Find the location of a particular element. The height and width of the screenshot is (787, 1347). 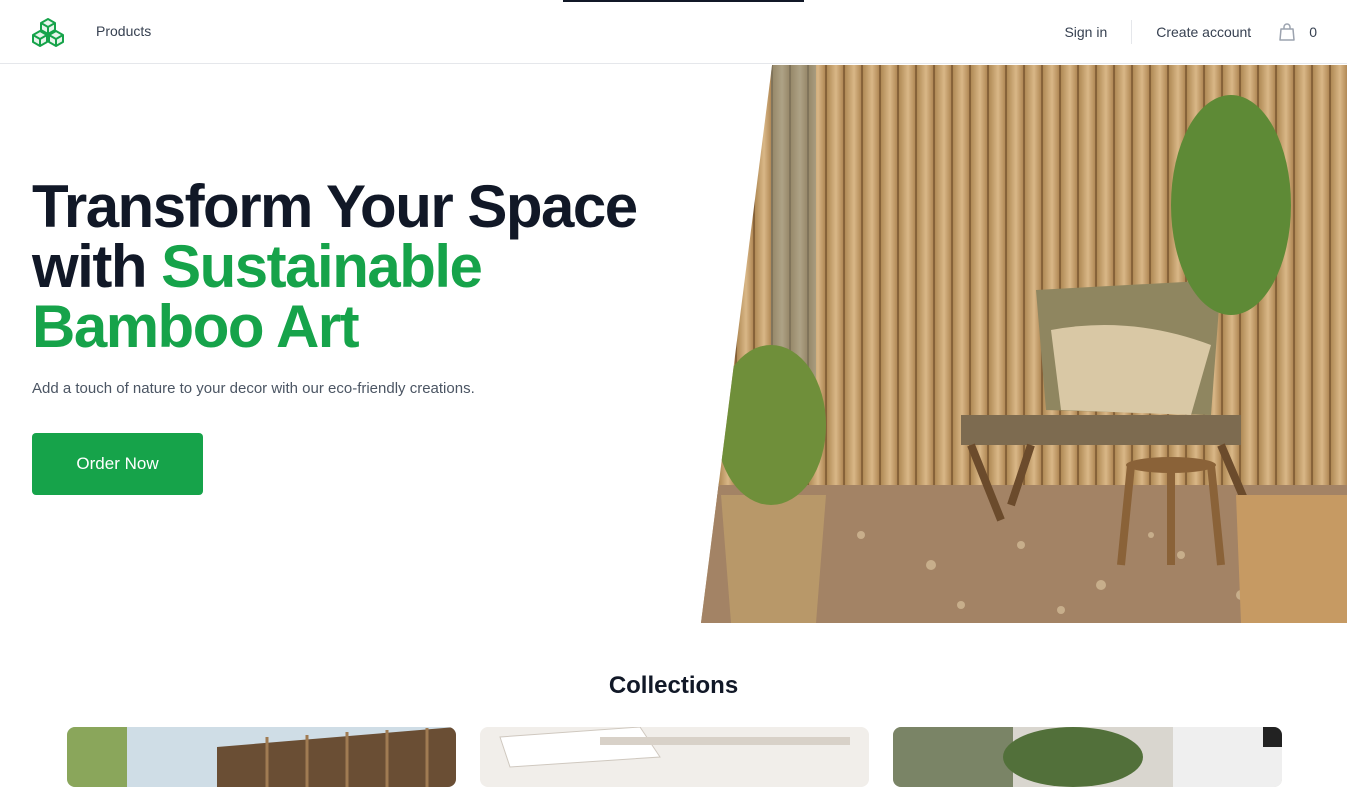

white-interior-photo is located at coordinates (674, 757).